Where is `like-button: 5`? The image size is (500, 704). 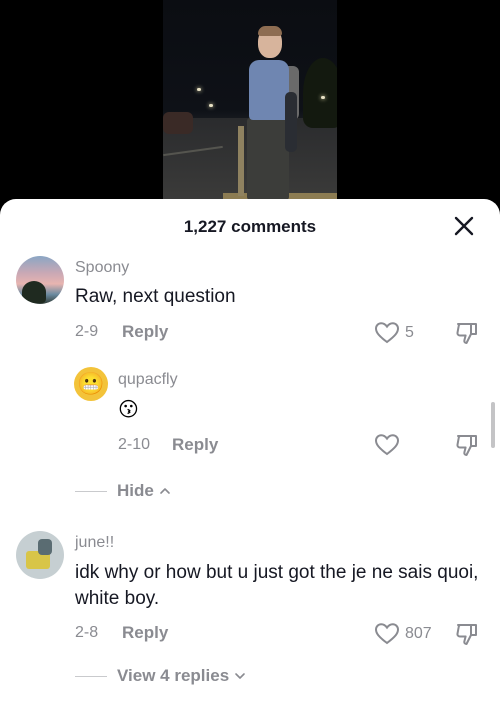 like-button: 5 is located at coordinates (394, 333).